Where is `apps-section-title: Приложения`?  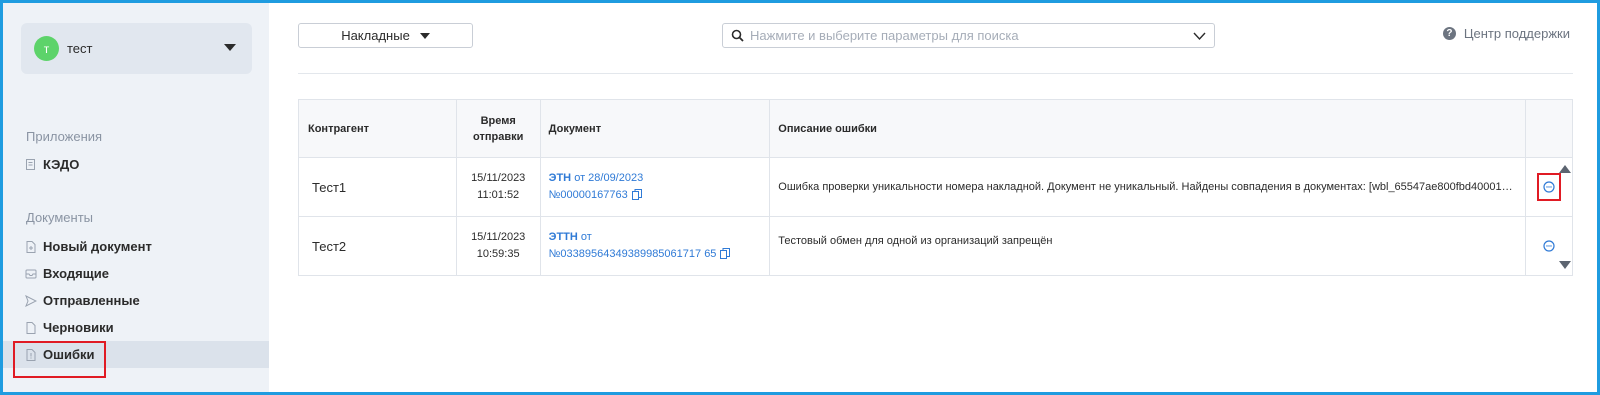
apps-section-title: Приложения is located at coordinates (64, 136).